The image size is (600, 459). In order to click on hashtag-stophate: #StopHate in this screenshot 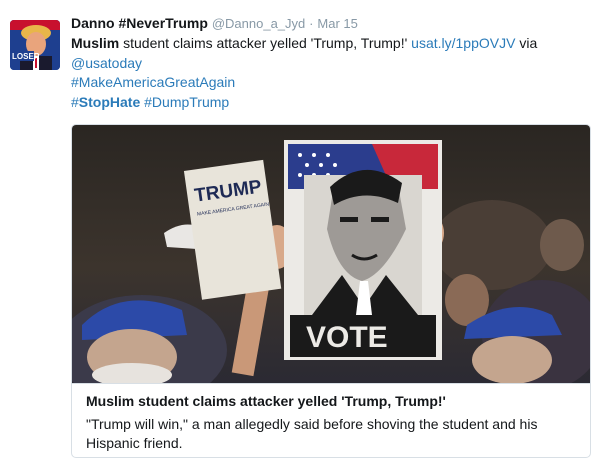, I will do `click(105, 102)`.